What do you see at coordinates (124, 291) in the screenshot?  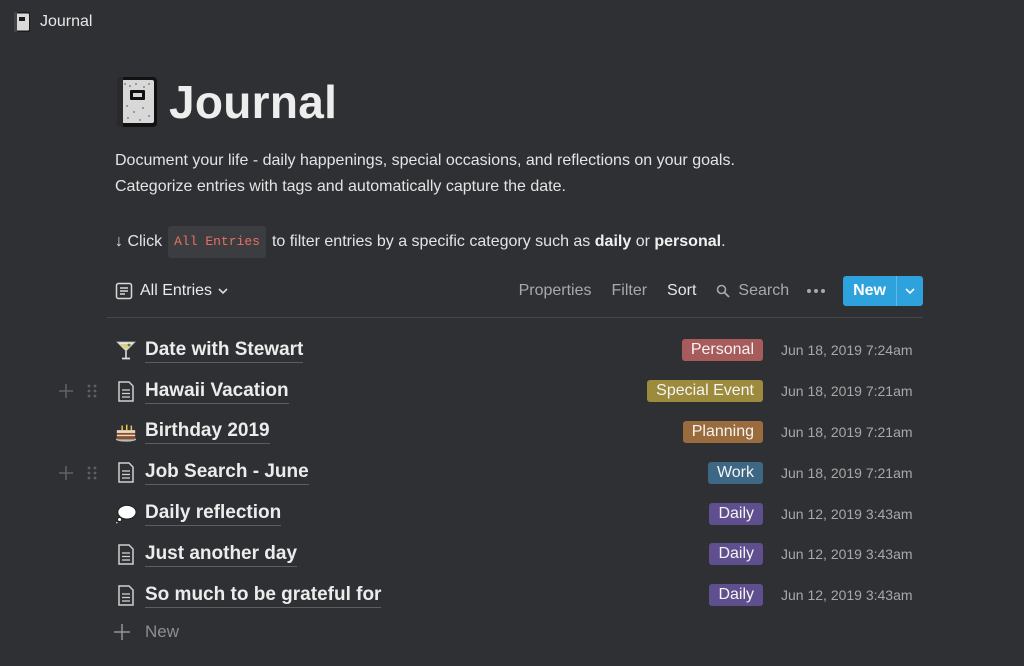 I see `list-view-icon` at bounding box center [124, 291].